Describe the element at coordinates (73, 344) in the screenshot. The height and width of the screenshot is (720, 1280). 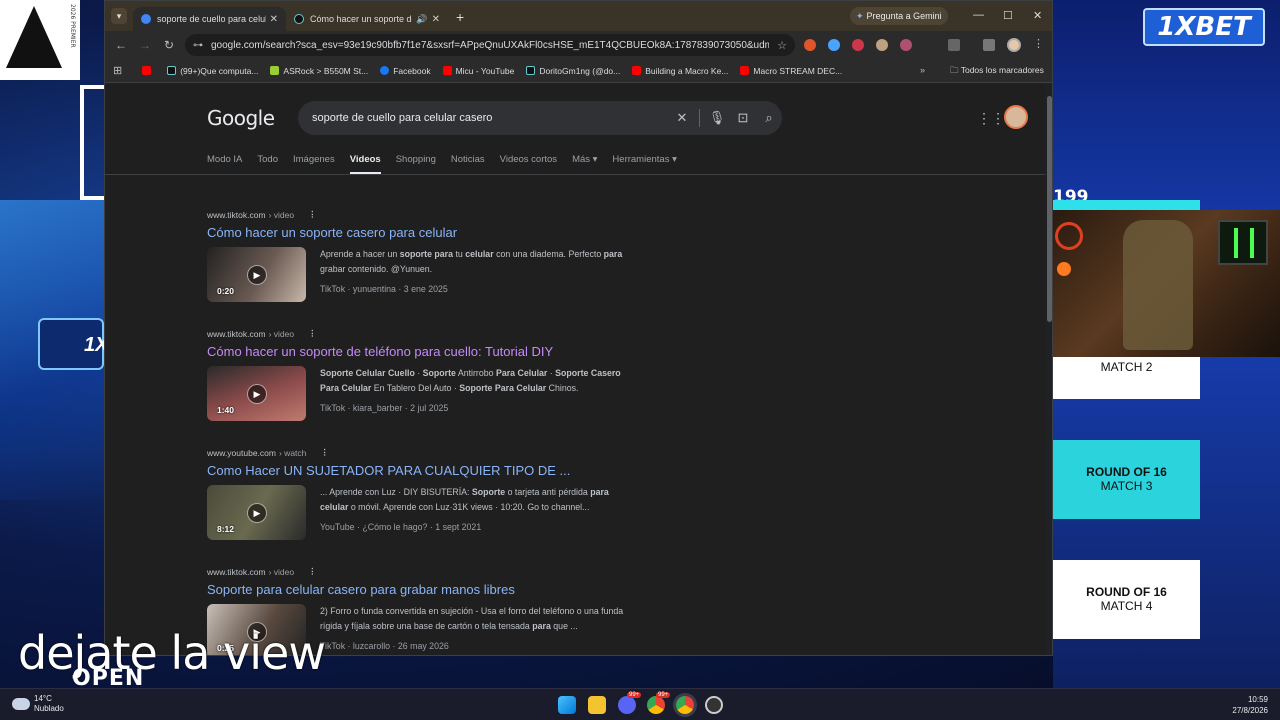
I see `sponsor-card-left: 1X` at that location.